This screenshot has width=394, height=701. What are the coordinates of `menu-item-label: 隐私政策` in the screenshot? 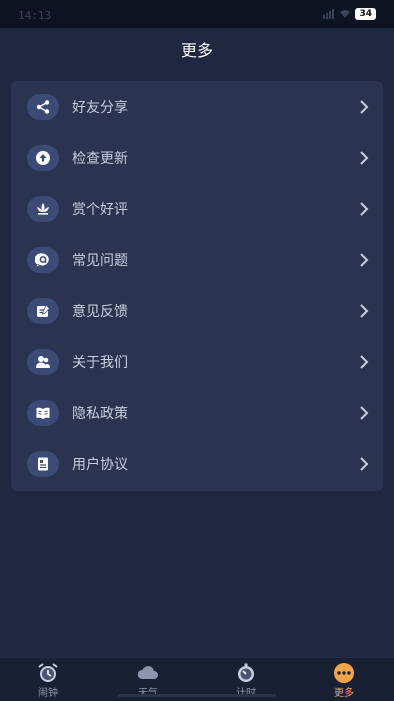 It's located at (100, 413).